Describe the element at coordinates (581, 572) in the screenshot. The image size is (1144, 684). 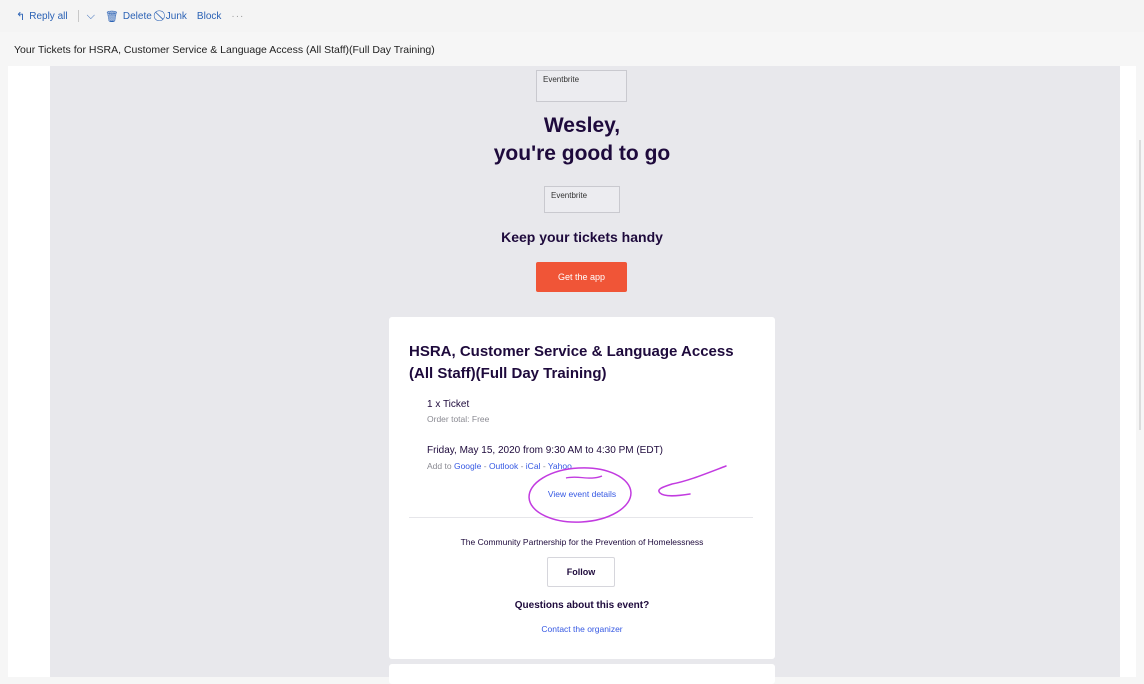
I see `follow-organizer-button: Follow` at that location.